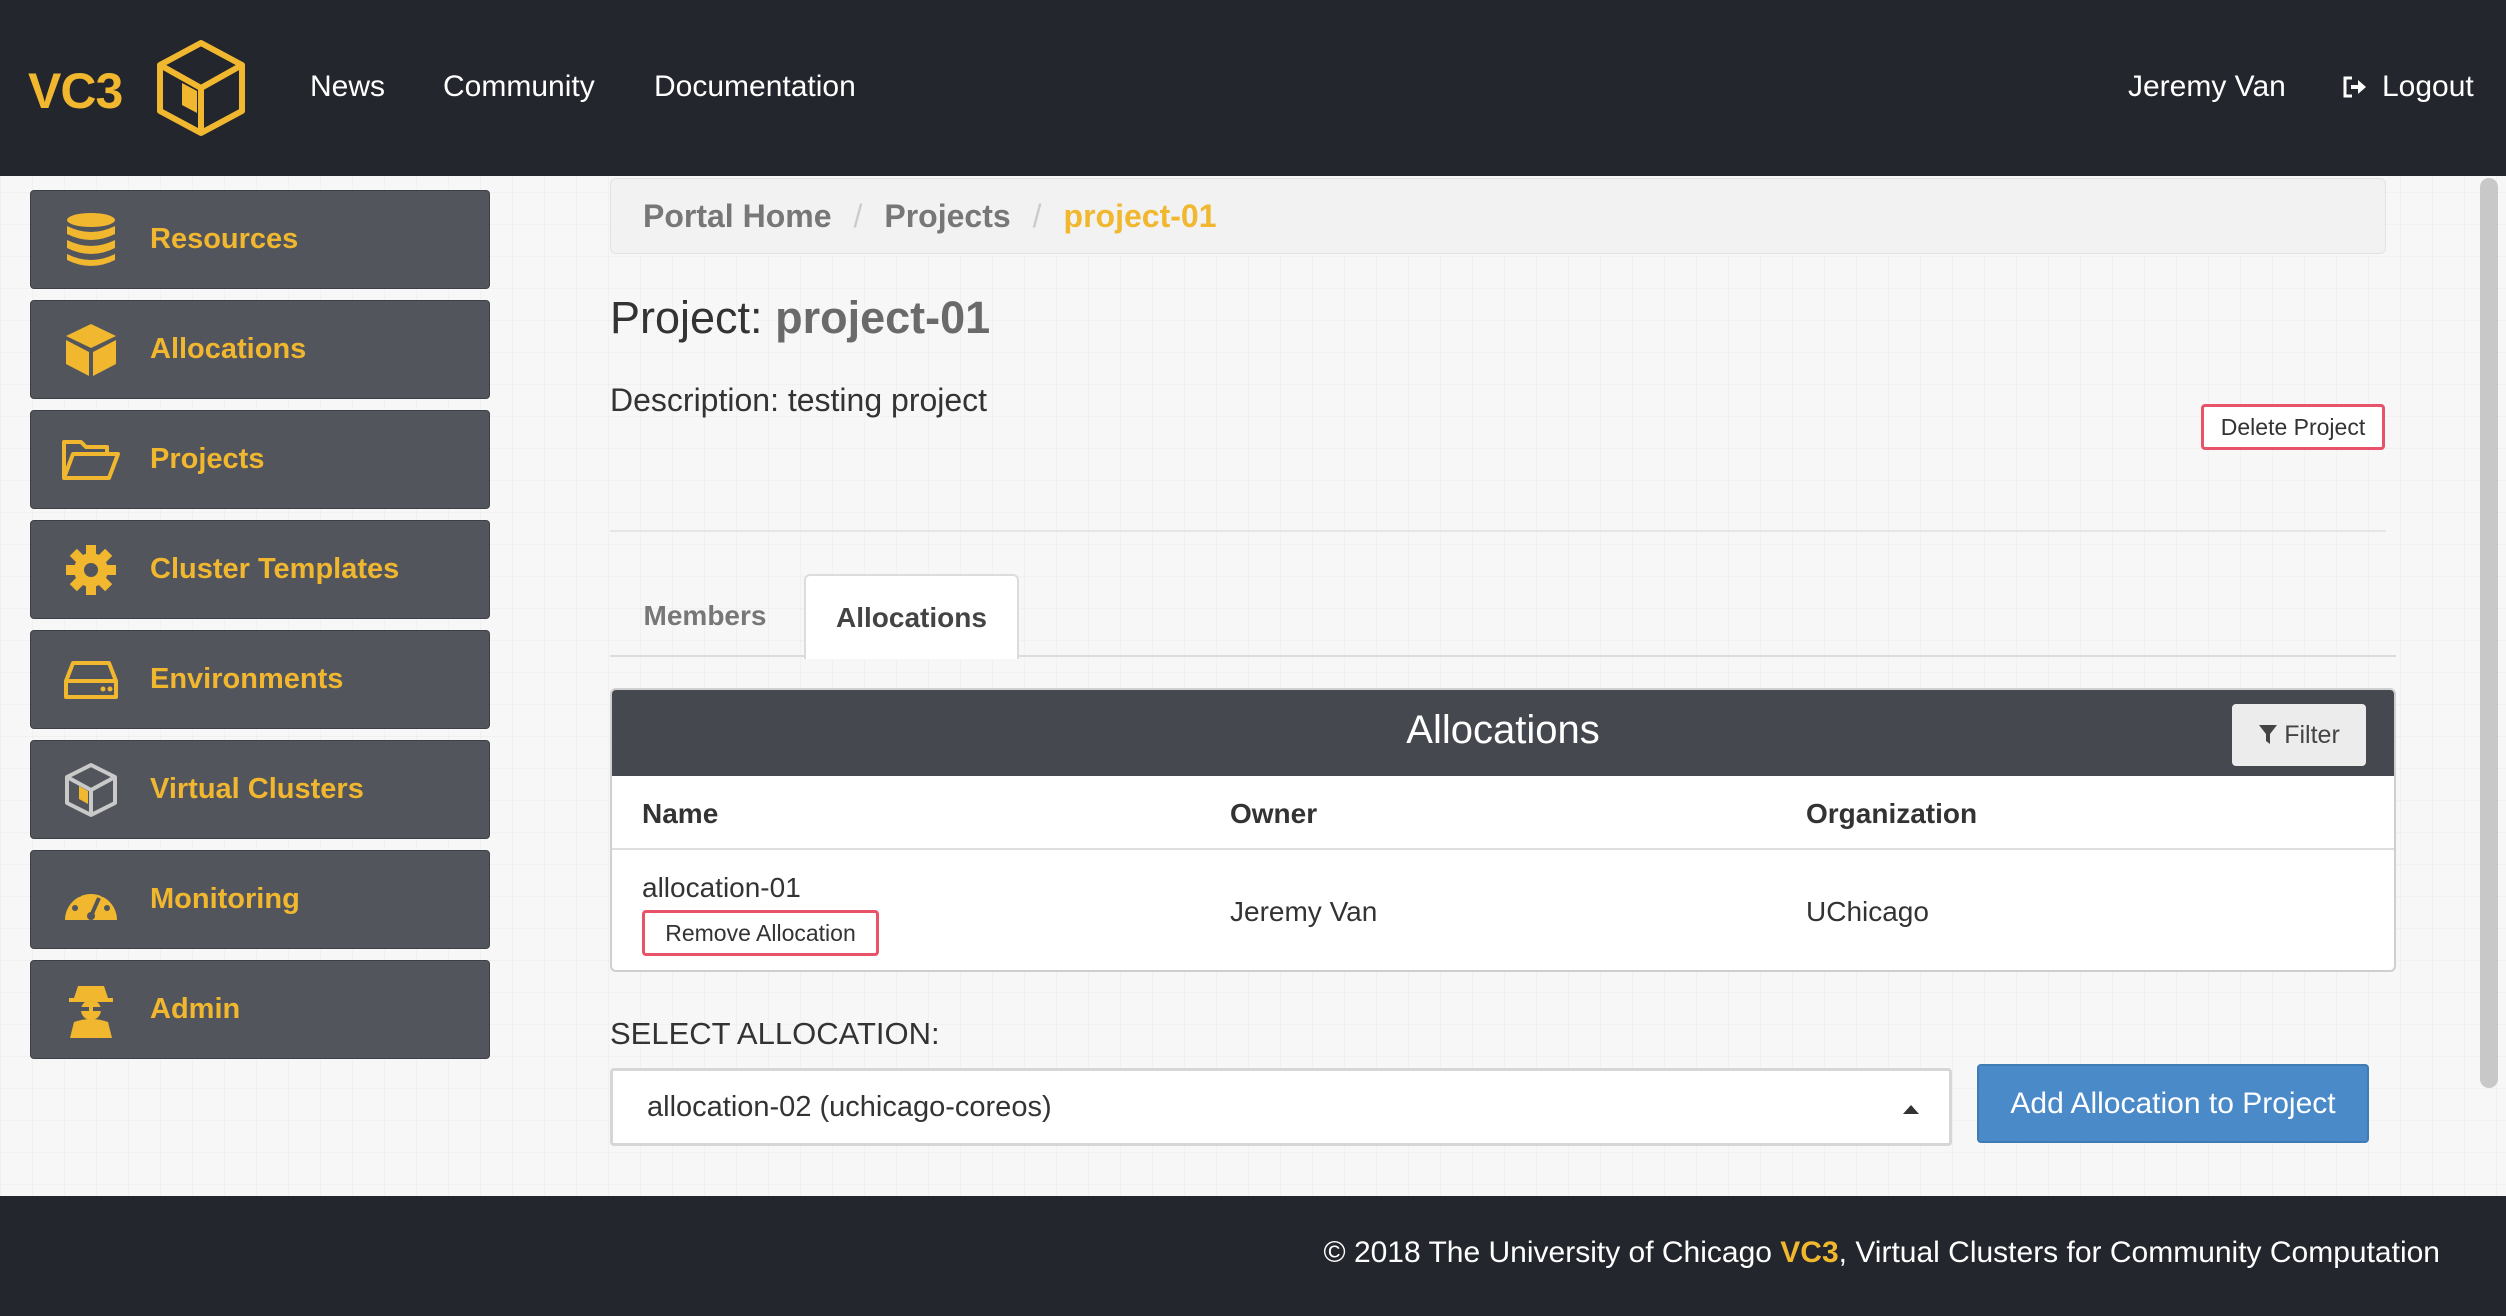  I want to click on sidebar-item-allocations: Allocations, so click(260, 349).